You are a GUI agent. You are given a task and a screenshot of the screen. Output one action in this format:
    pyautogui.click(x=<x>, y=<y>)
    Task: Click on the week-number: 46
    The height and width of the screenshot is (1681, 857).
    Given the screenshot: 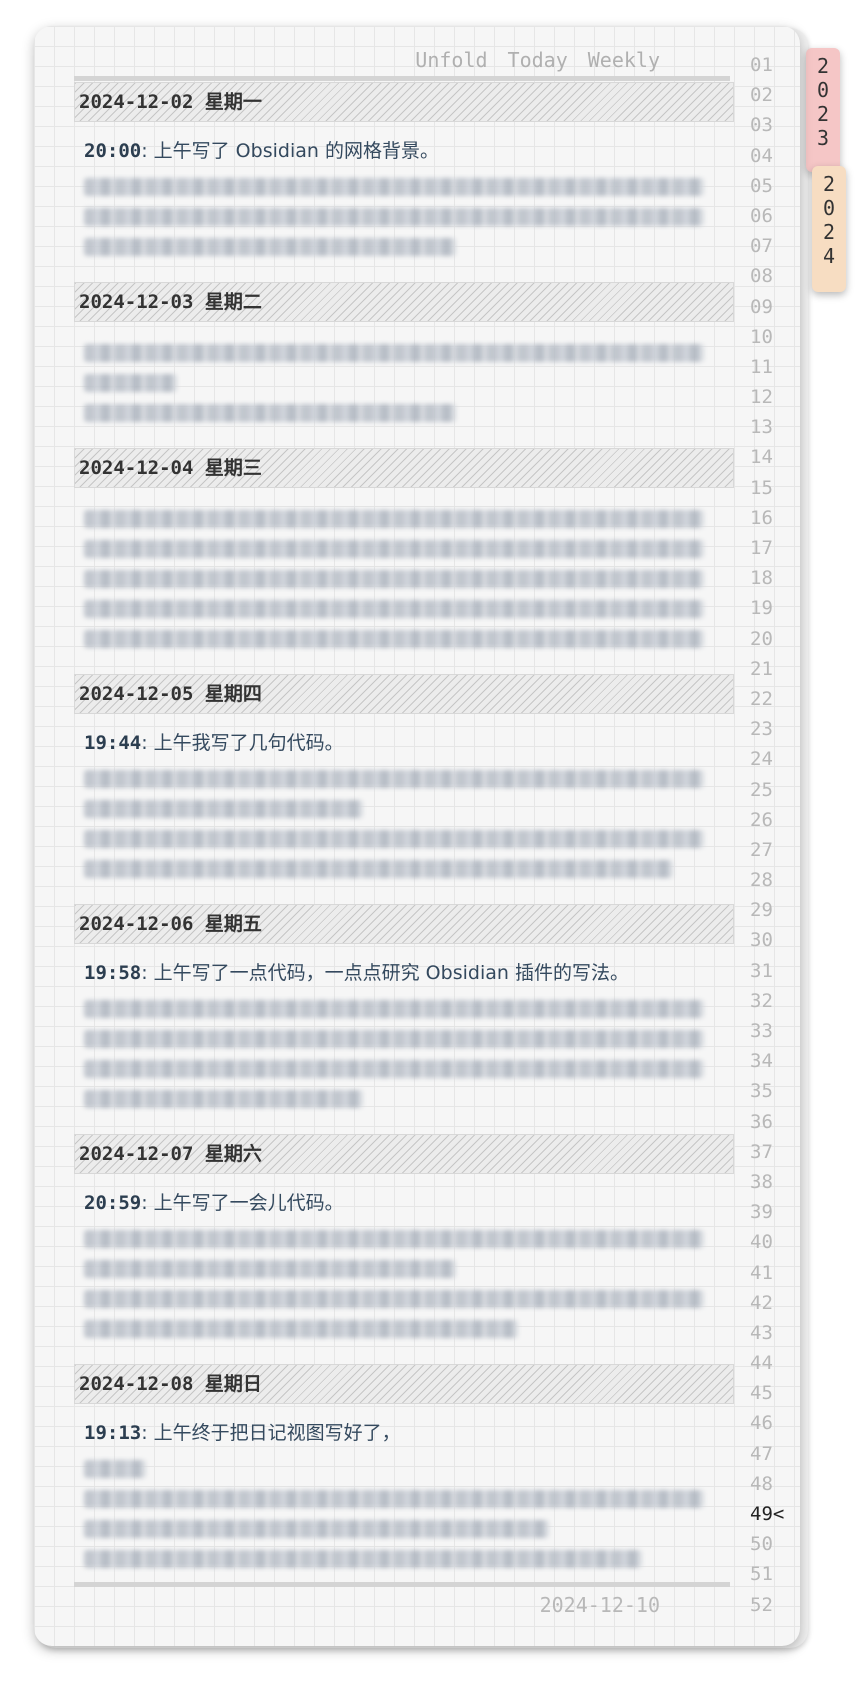 What is the action you would take?
    pyautogui.click(x=769, y=1423)
    